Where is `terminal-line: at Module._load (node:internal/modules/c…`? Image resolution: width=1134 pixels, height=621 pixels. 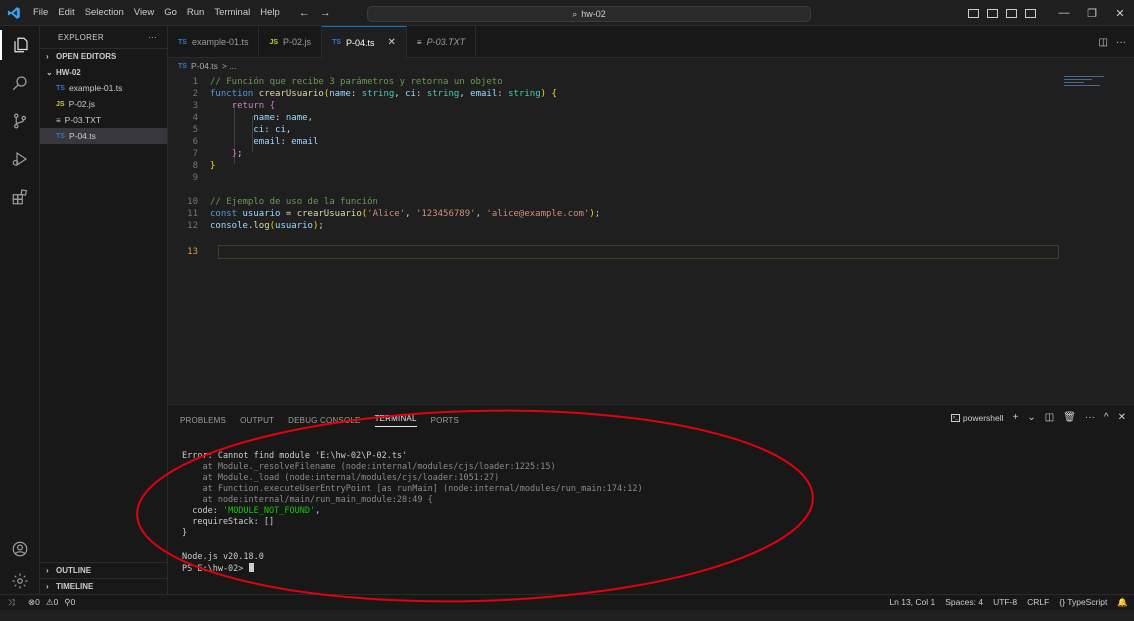 terminal-line: at Module._load (node:internal/modules/c… is located at coordinates (341, 478).